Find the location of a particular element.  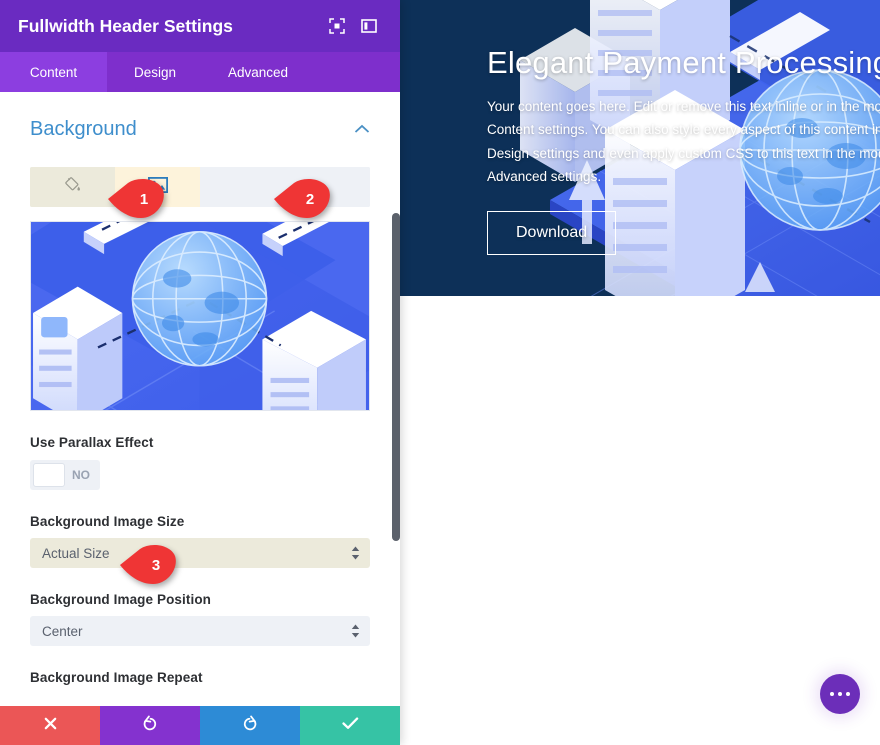

callout-marker-label: 2 is located at coordinates (310, 199).